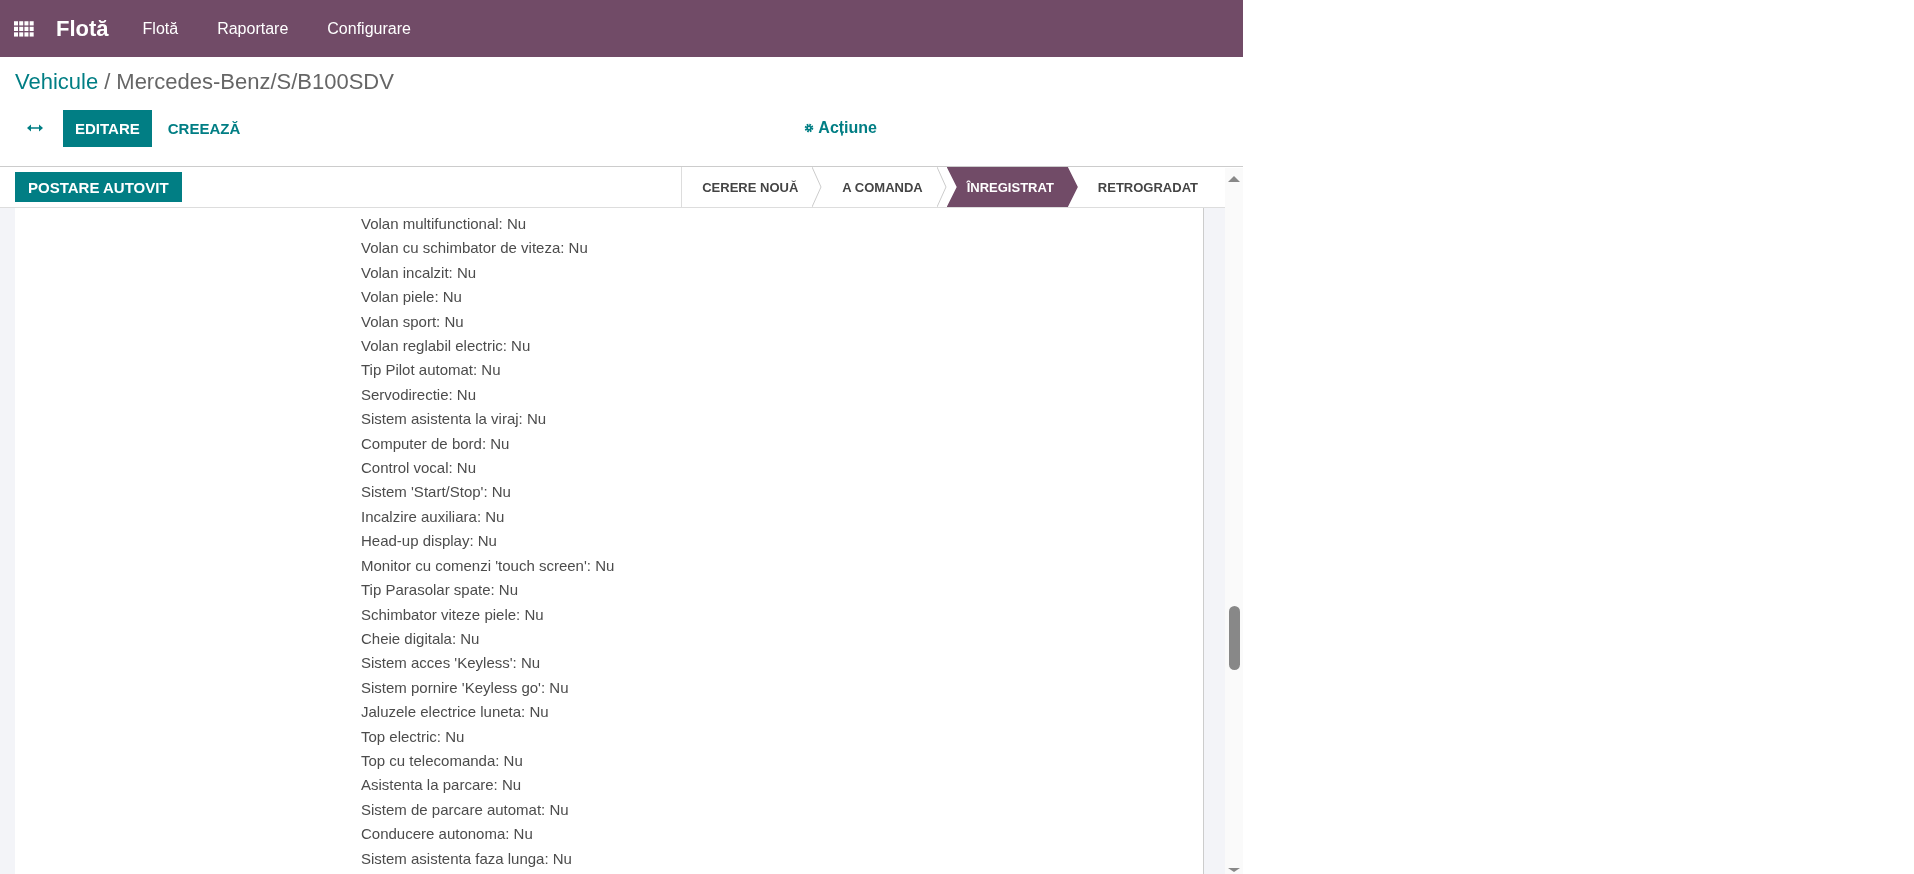 The width and height of the screenshot is (1914, 874). I want to click on feature-line: Volan multifunctional: Nu, so click(444, 224).